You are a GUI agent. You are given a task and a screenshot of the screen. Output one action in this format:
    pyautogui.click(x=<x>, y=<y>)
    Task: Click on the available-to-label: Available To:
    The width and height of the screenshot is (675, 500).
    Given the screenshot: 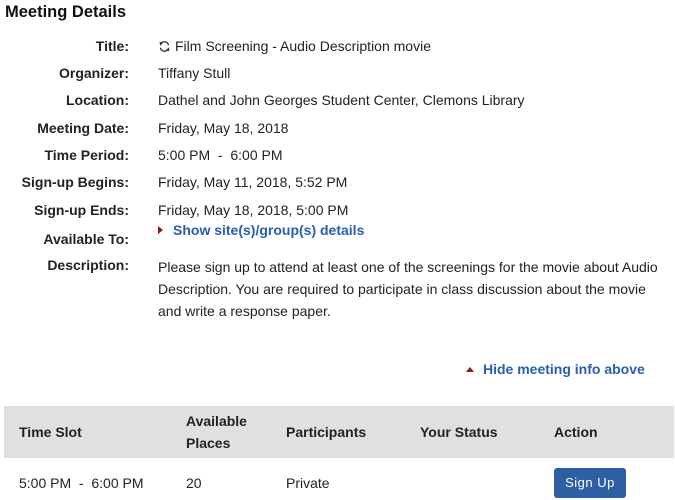 What is the action you would take?
    pyautogui.click(x=86, y=239)
    